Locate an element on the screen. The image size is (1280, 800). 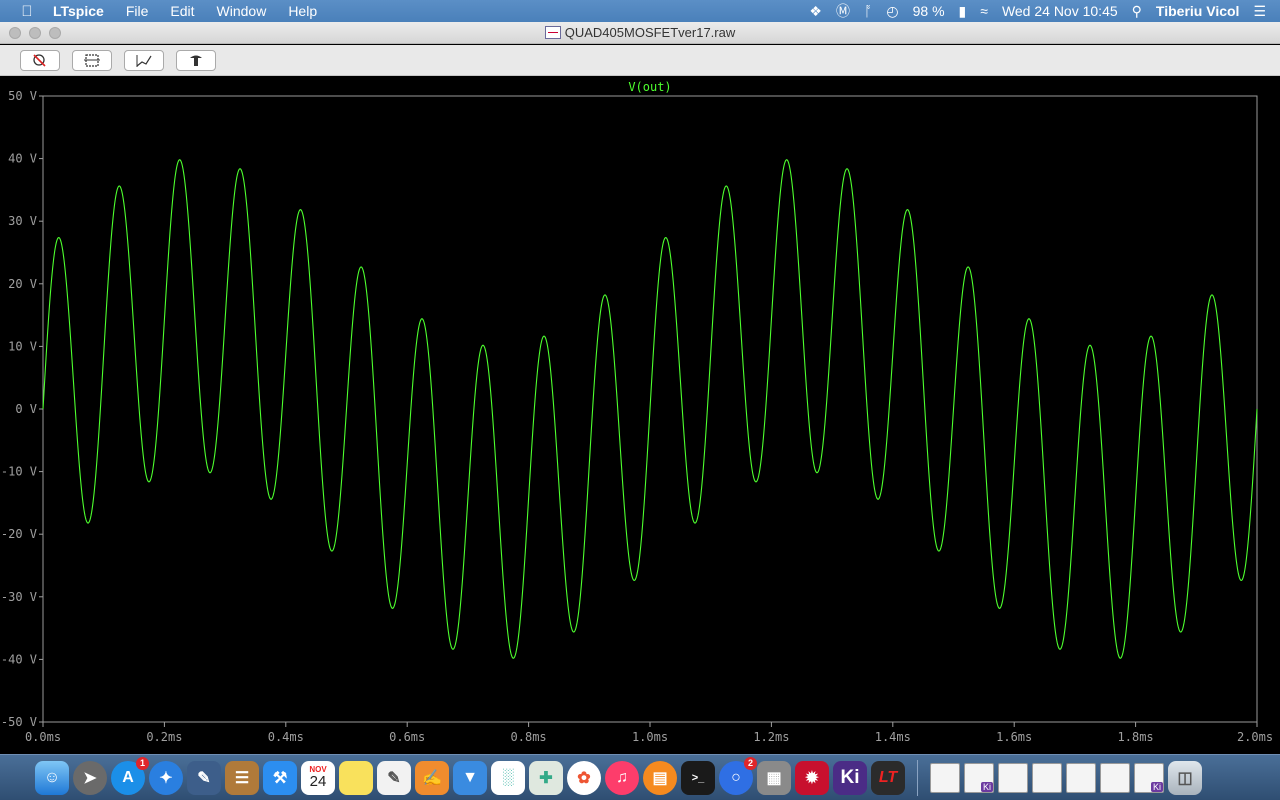
signal-icon: ○ 2 is located at coordinates (738, 775).